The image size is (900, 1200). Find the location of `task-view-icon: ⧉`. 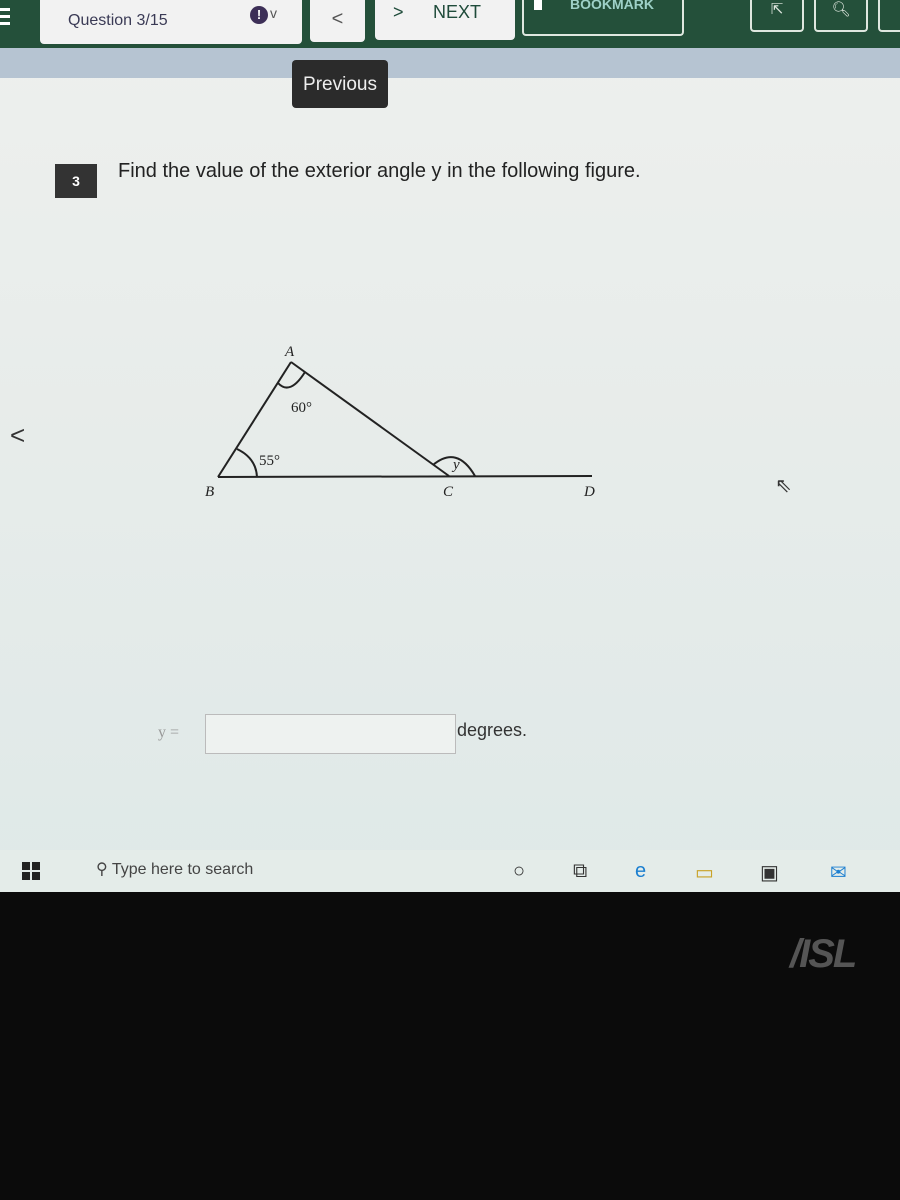

task-view-icon: ⧉ is located at coordinates (580, 871).